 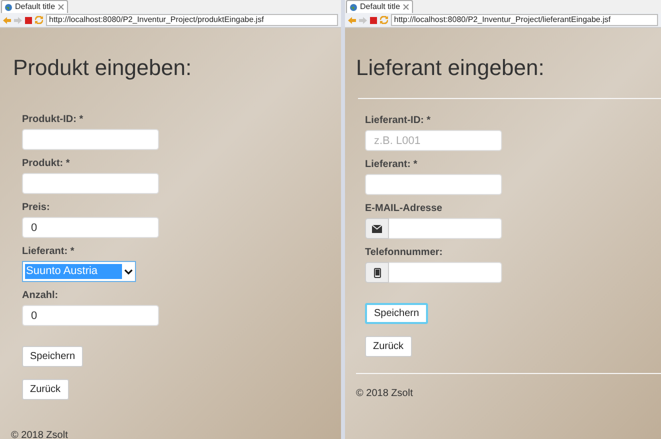 I want to click on field-label: Lieferant-ID: *, so click(x=398, y=121).